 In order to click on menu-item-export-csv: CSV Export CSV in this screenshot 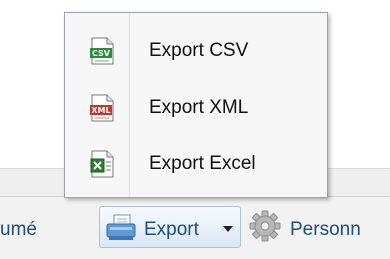, I will do `click(196, 51)`.